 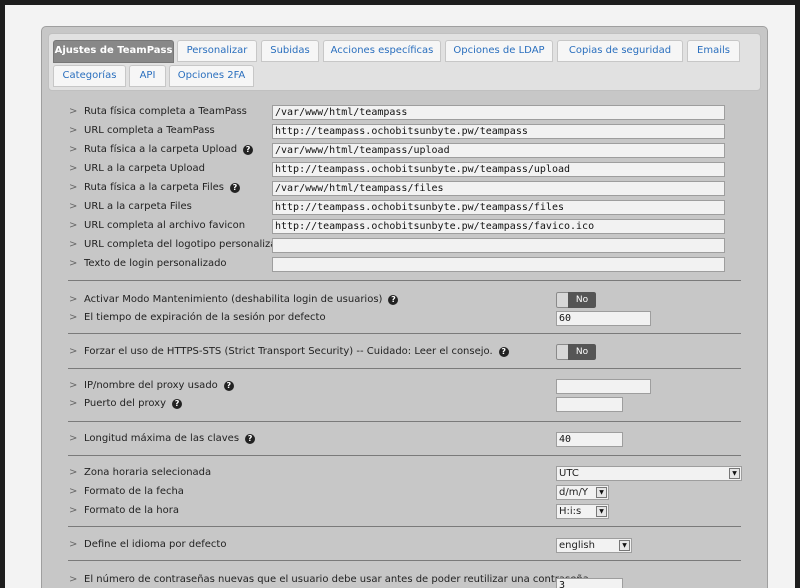 What do you see at coordinates (162, 438) in the screenshot?
I see `setting-label-text: Longitud máxima de las claves` at bounding box center [162, 438].